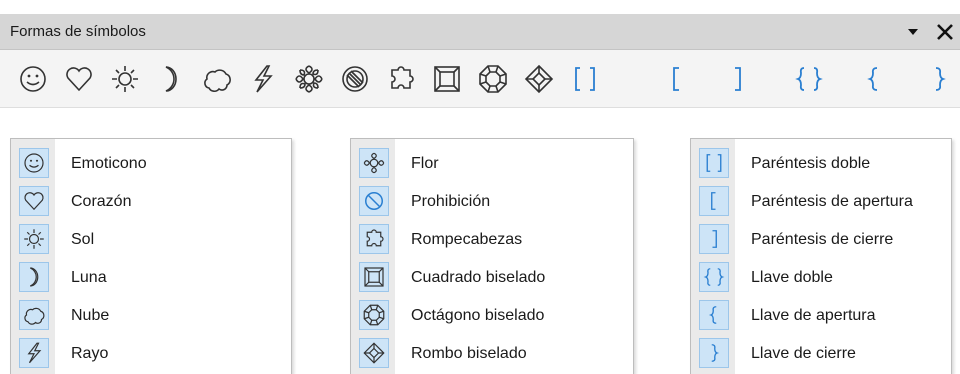 This screenshot has height=374, width=960. I want to click on bevel-octagon-button, so click(493, 79).